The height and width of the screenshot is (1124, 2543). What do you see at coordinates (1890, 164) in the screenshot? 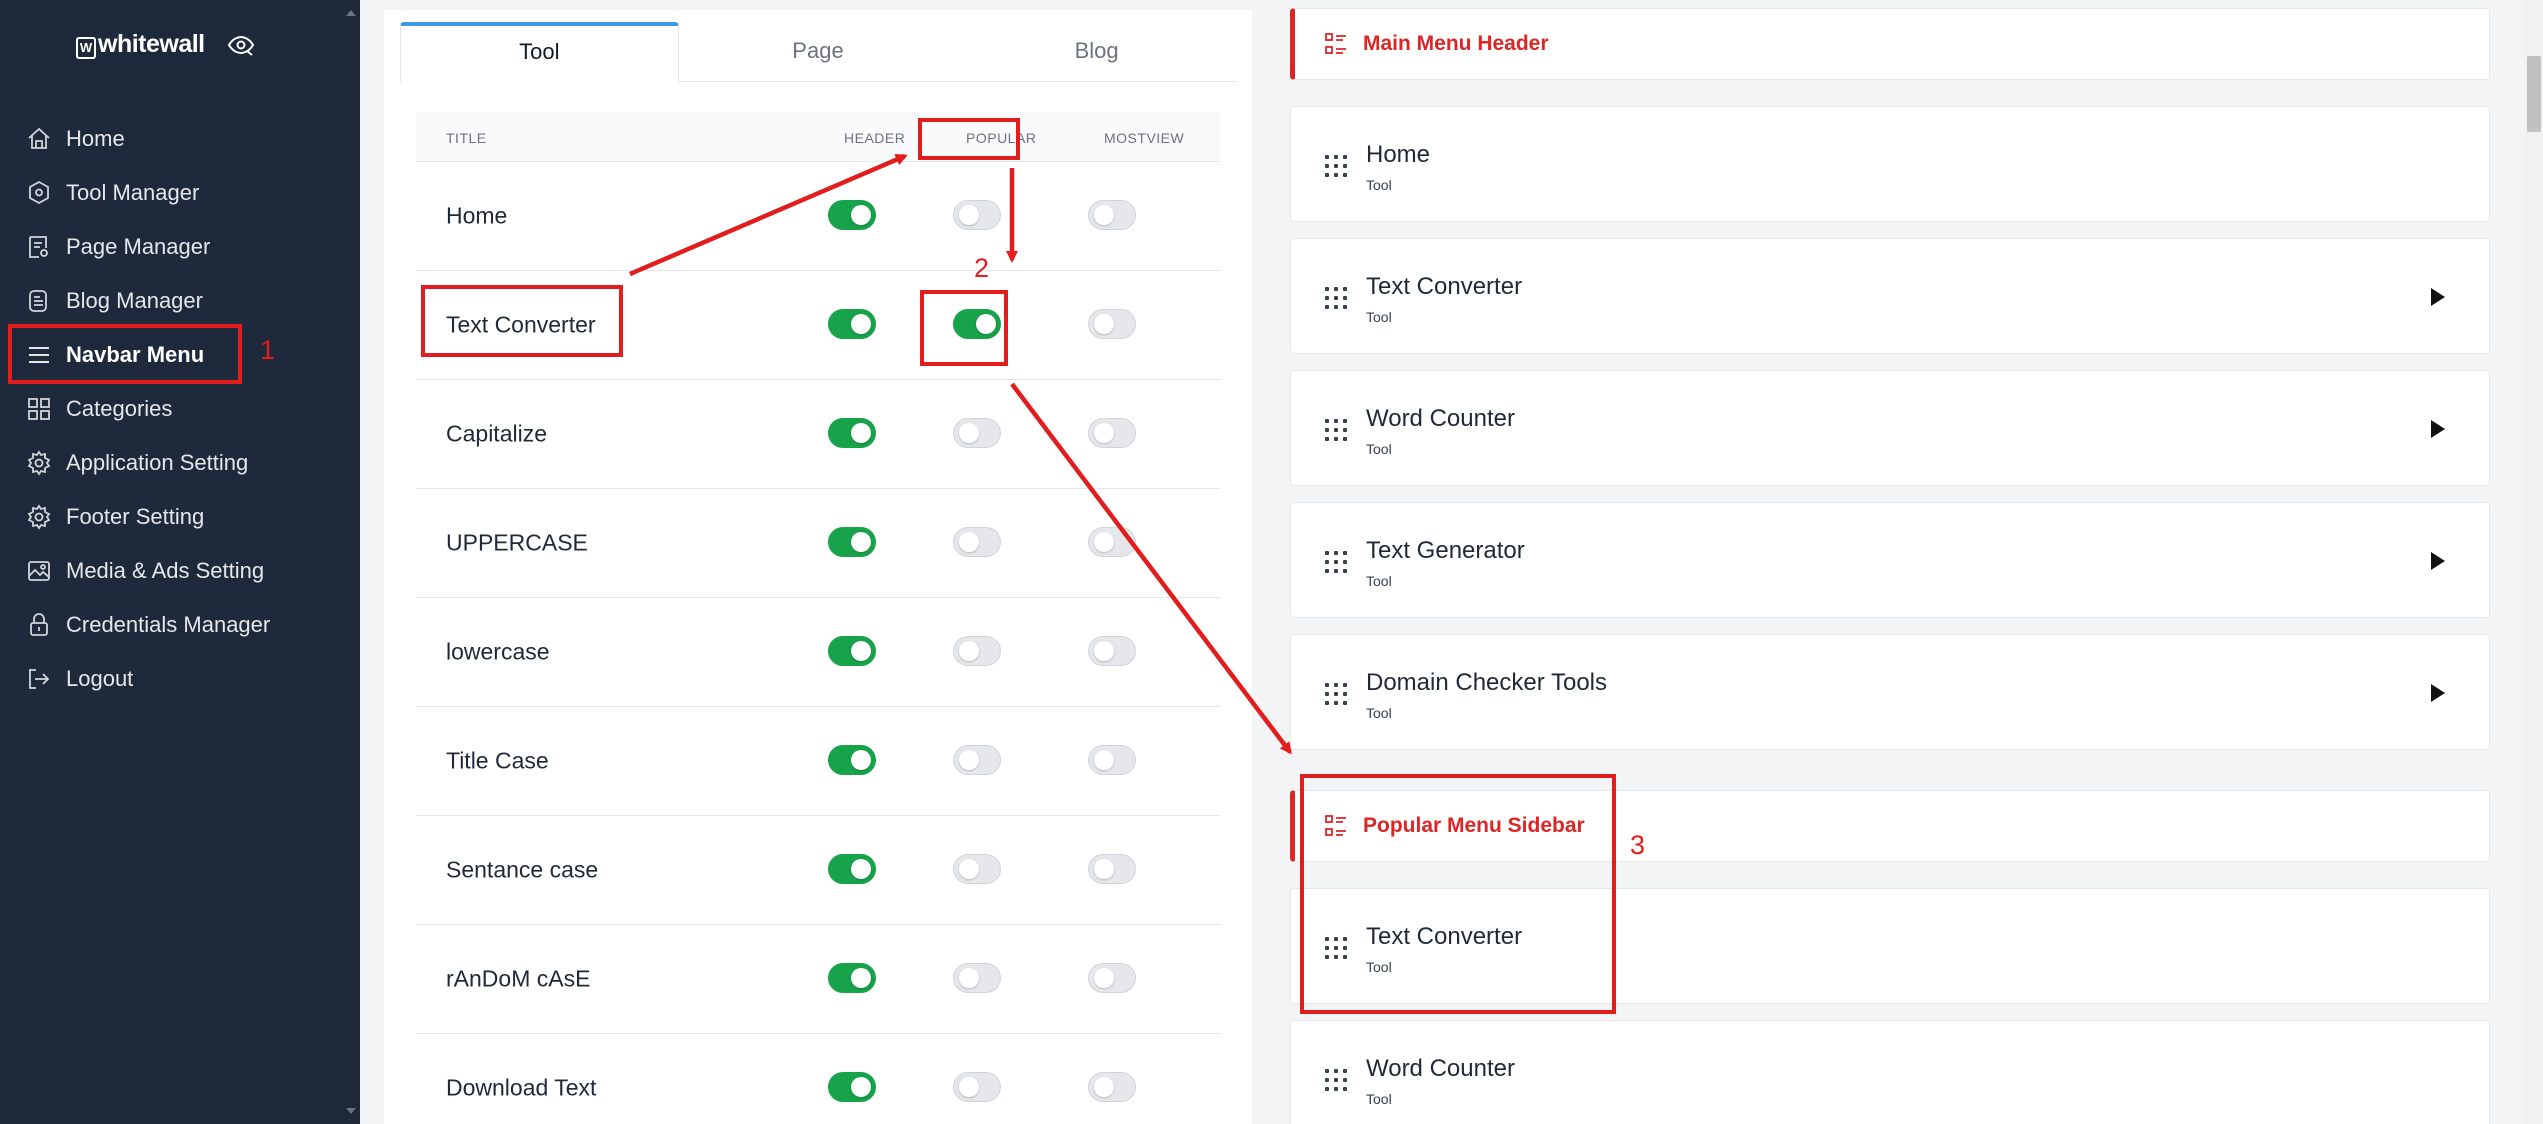
I see `menu-item-card: Home Tool` at bounding box center [1890, 164].